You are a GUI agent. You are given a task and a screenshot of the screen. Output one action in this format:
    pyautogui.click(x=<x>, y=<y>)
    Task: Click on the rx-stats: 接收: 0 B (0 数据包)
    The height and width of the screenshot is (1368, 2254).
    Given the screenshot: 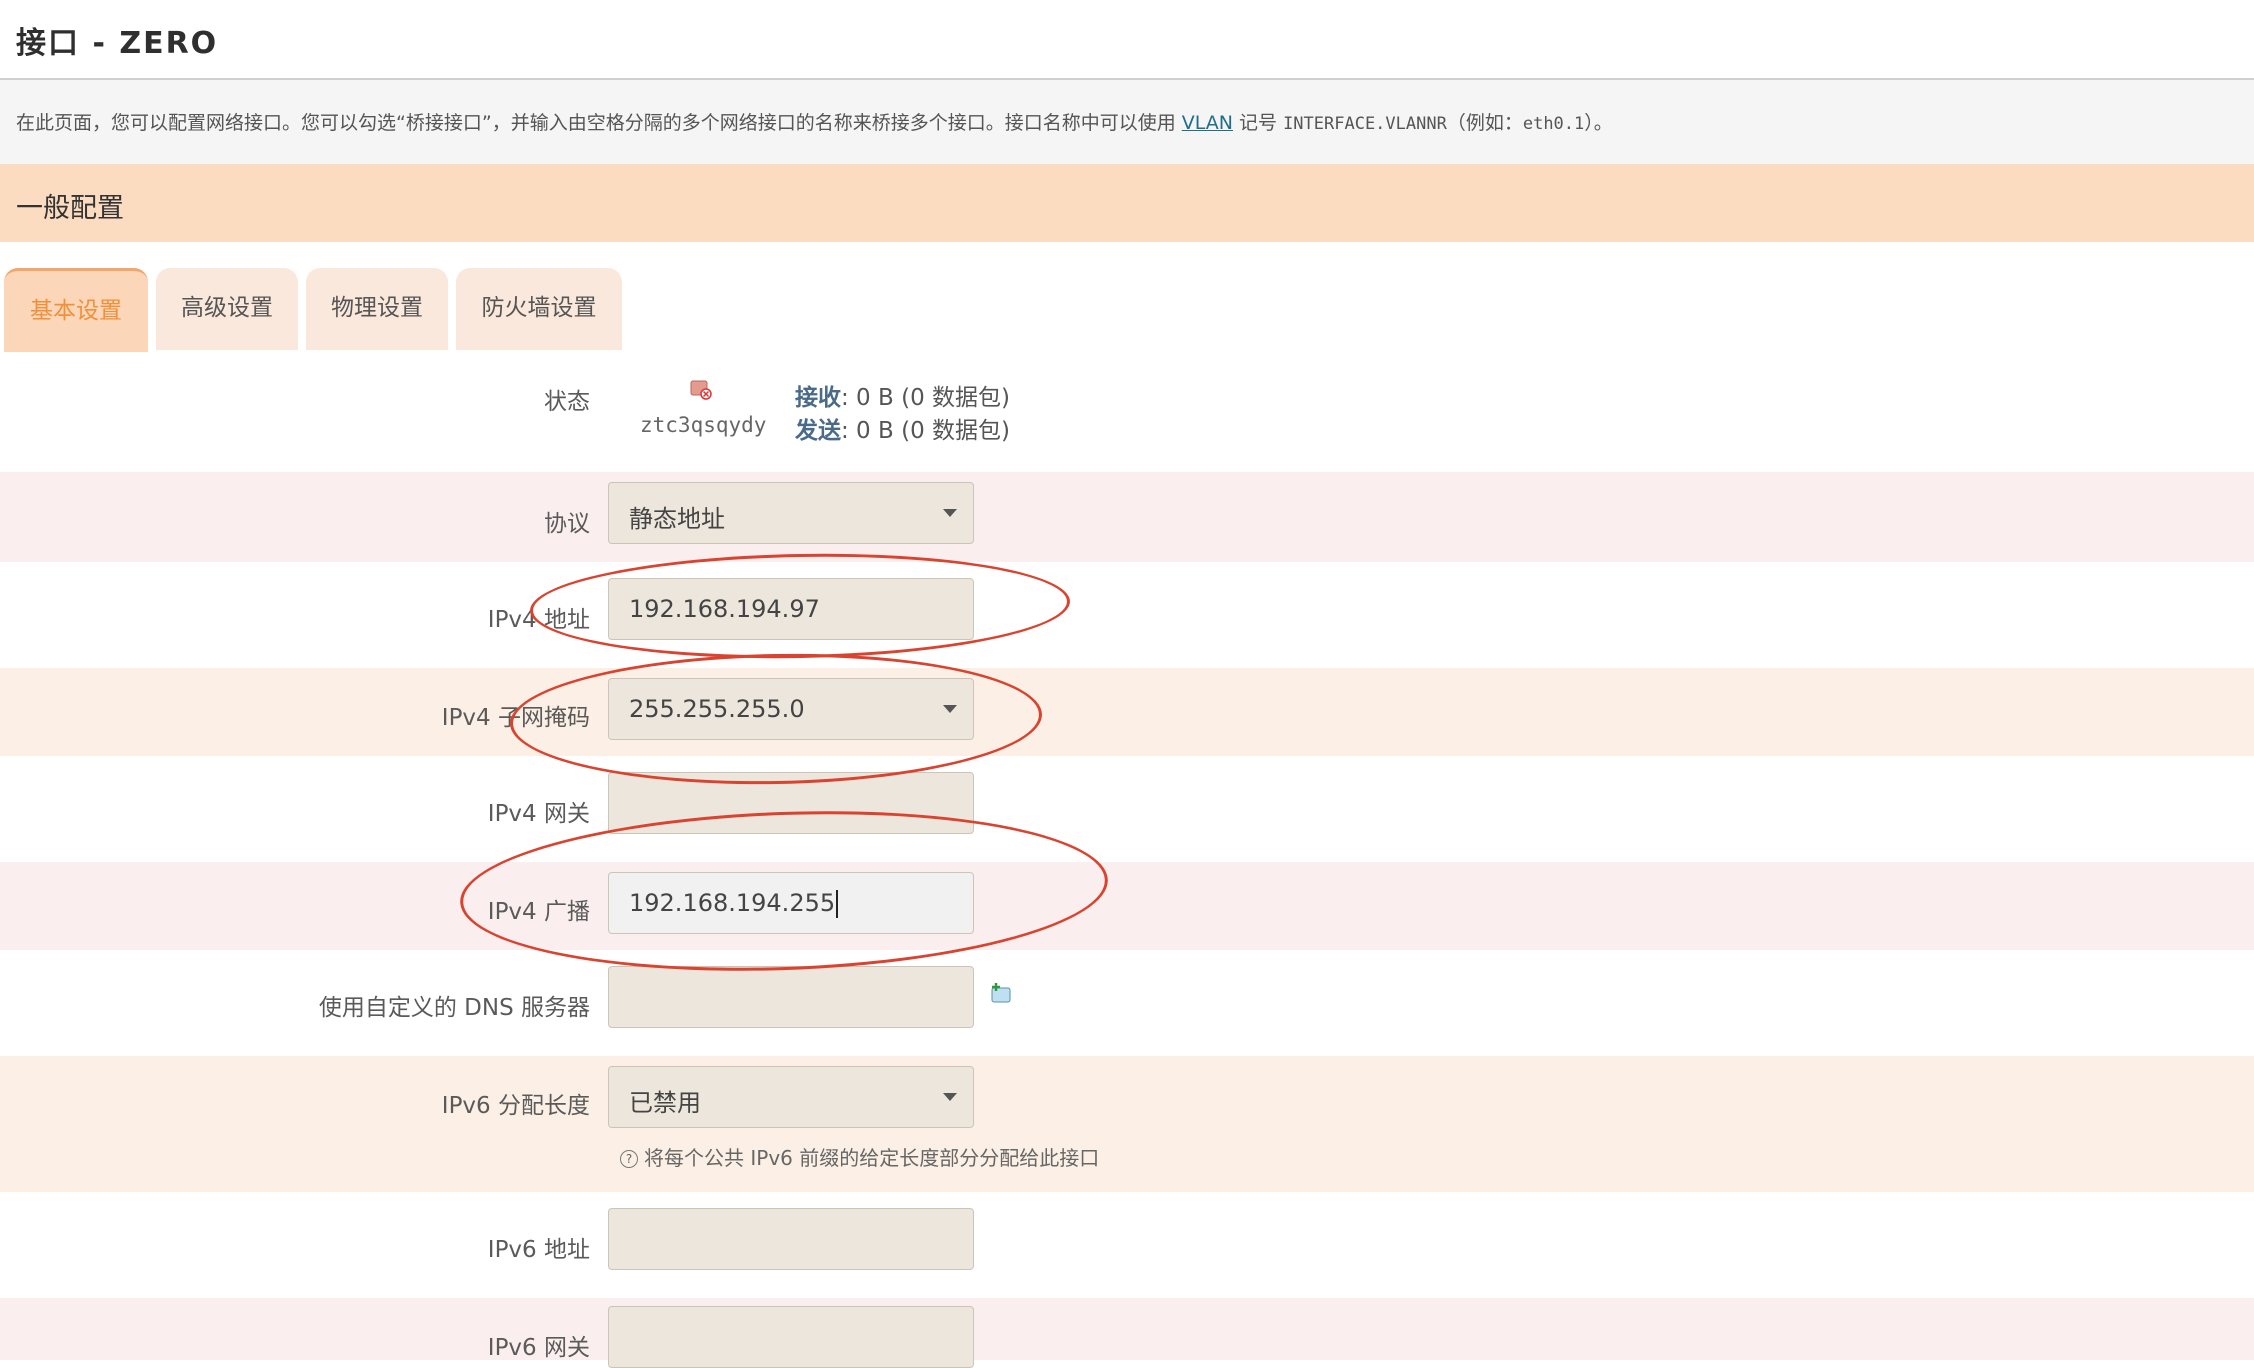 What is the action you would take?
    pyautogui.click(x=902, y=395)
    